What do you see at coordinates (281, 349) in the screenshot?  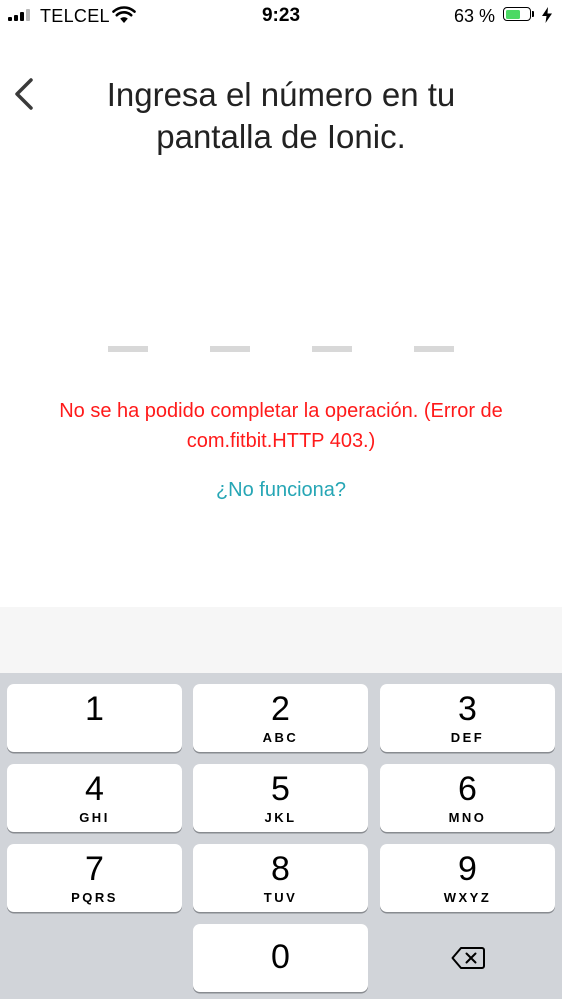 I see `code-input` at bounding box center [281, 349].